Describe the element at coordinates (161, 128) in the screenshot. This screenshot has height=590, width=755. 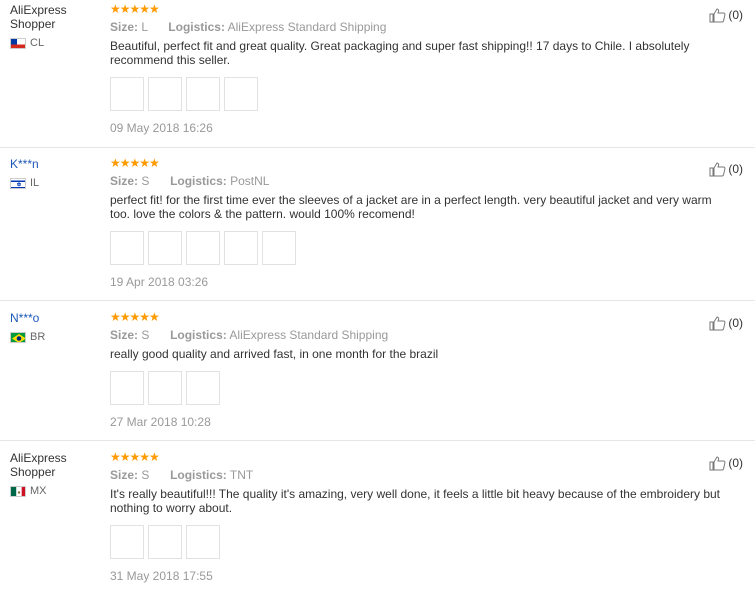
I see `review-date: 09 May 2018 16:26` at that location.